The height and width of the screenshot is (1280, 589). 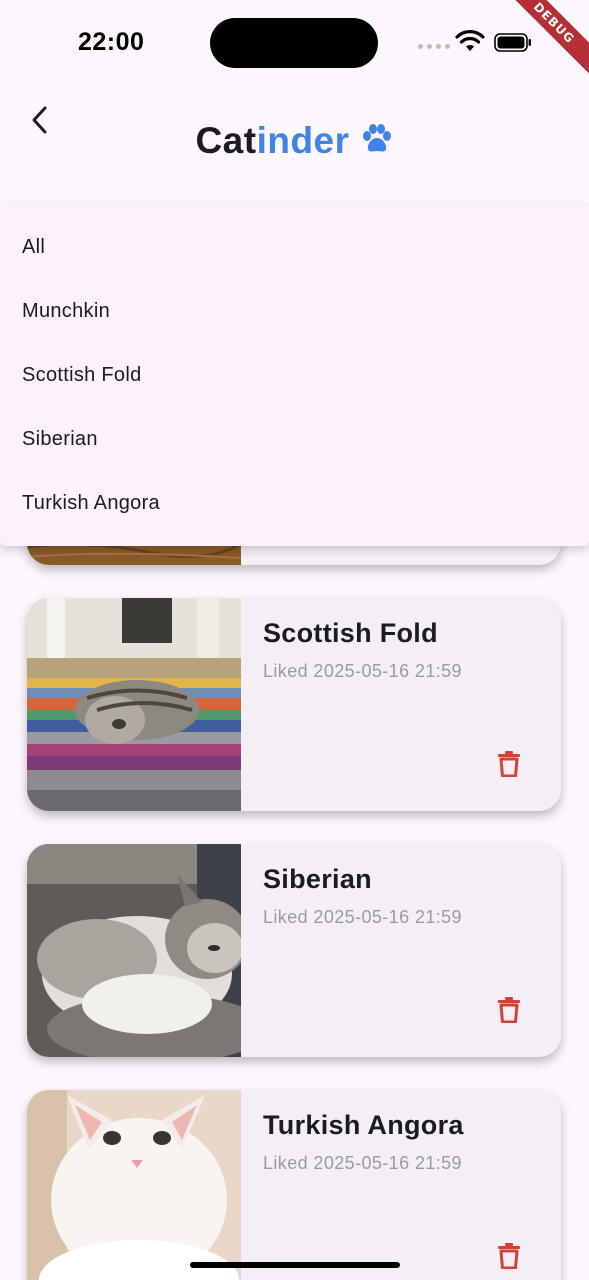 I want to click on dropdown-option-scottish-fold: Scottish Fold, so click(x=294, y=375).